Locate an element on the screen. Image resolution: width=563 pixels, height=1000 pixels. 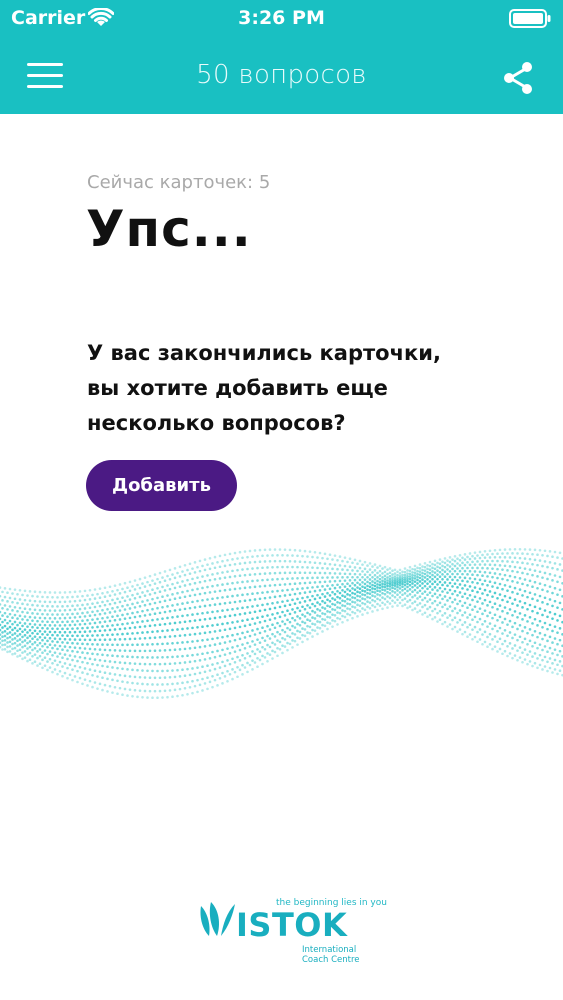
message-line: несколько вопросов? is located at coordinates (216, 423).